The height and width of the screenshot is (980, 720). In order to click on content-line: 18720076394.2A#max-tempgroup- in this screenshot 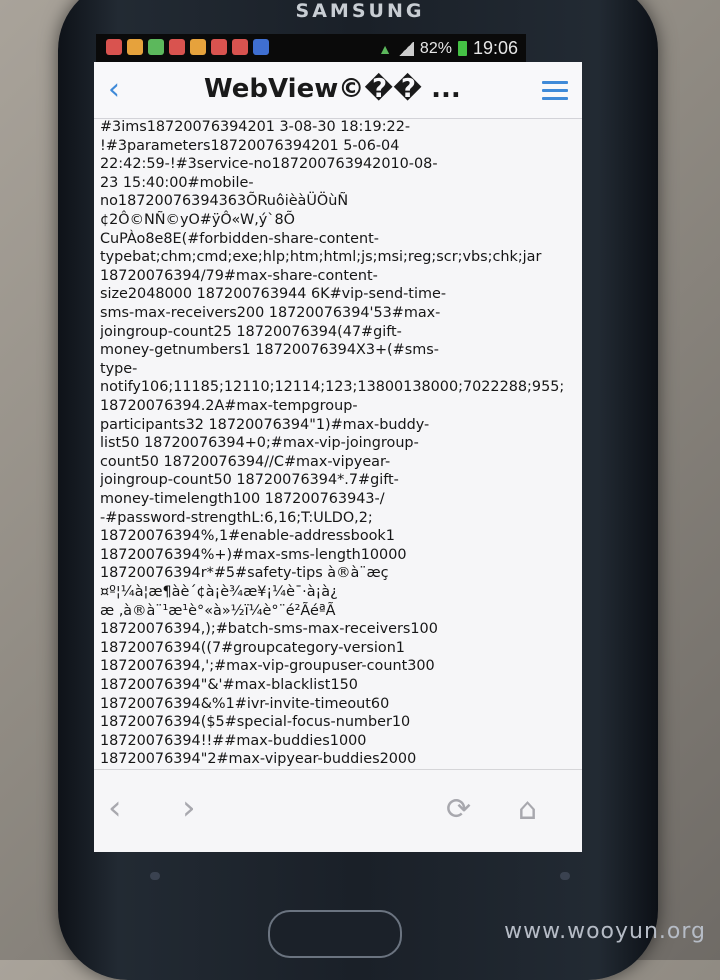, I will do `click(229, 406)`.